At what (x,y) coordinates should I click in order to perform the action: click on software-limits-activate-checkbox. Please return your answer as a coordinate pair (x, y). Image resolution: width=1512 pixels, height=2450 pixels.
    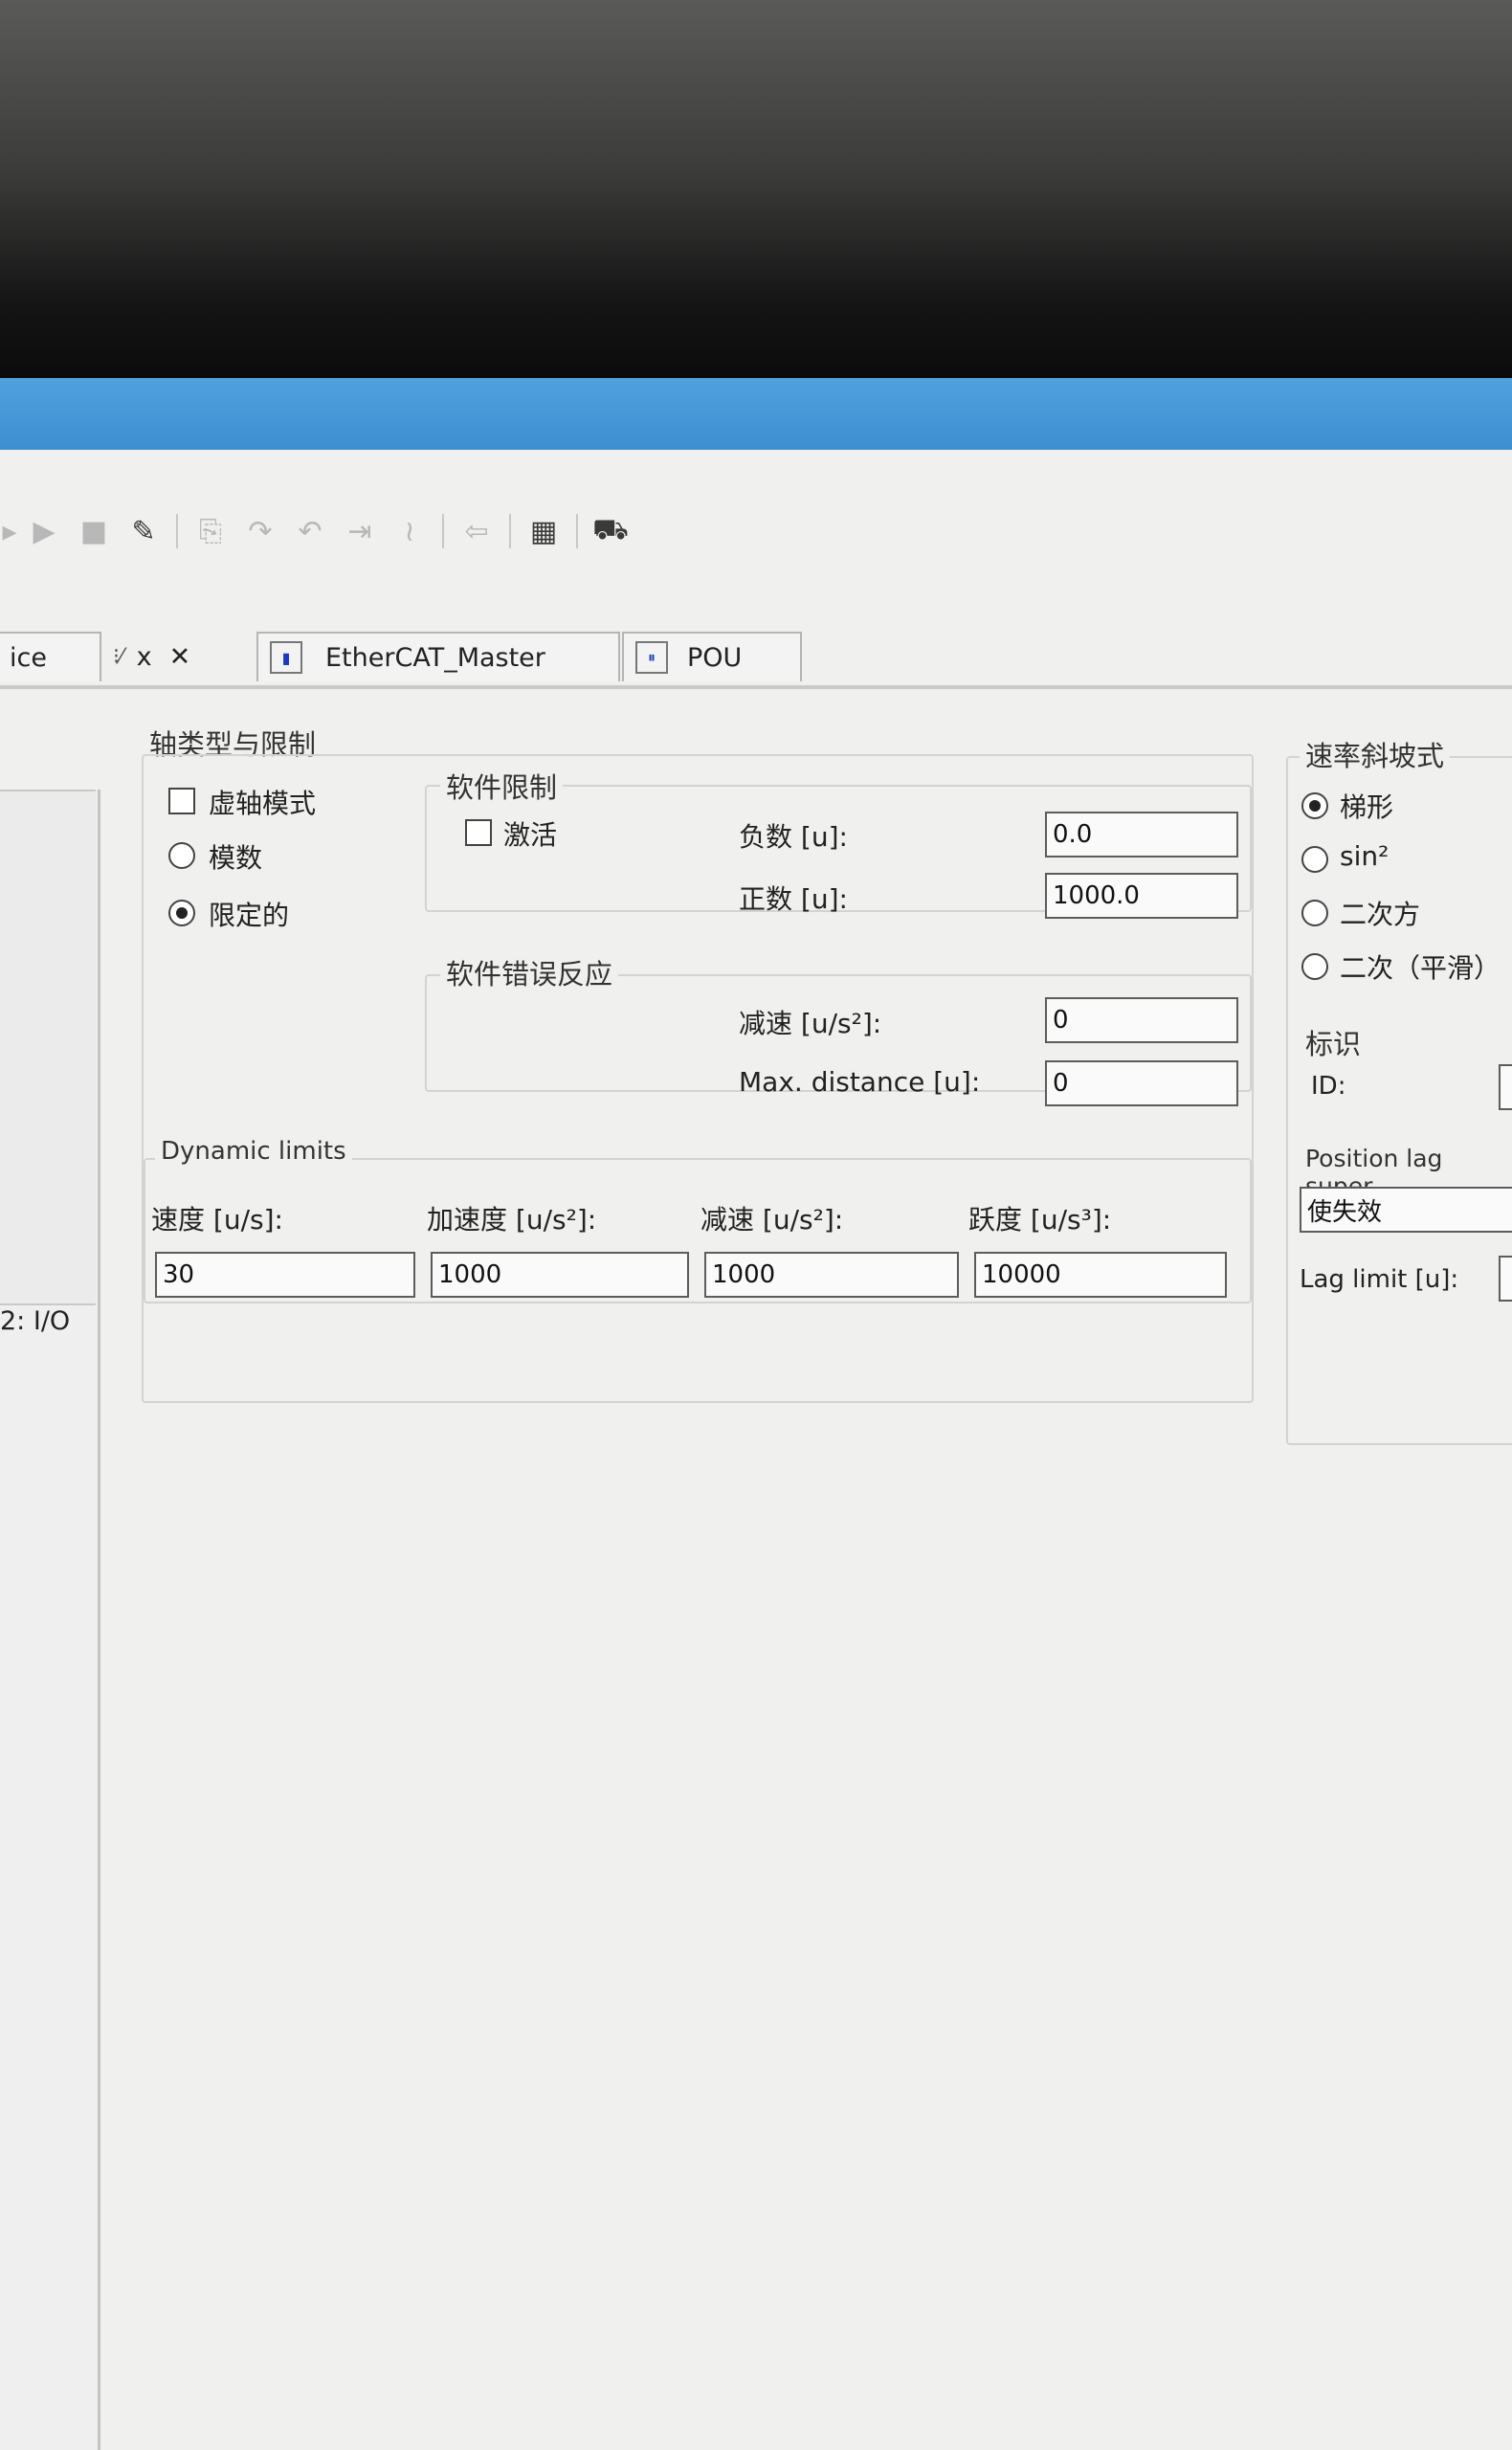
    Looking at the image, I should click on (478, 832).